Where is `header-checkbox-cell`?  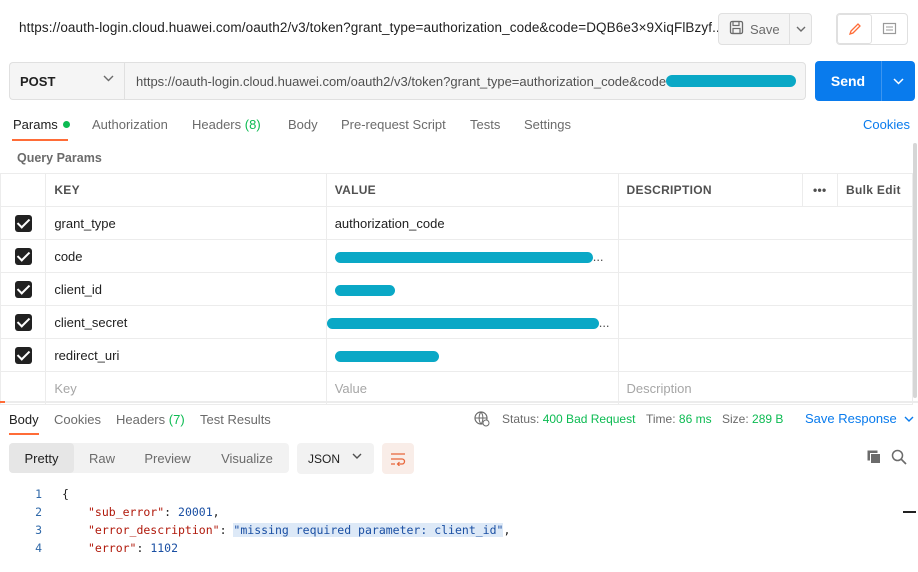 header-checkbox-cell is located at coordinates (23, 190).